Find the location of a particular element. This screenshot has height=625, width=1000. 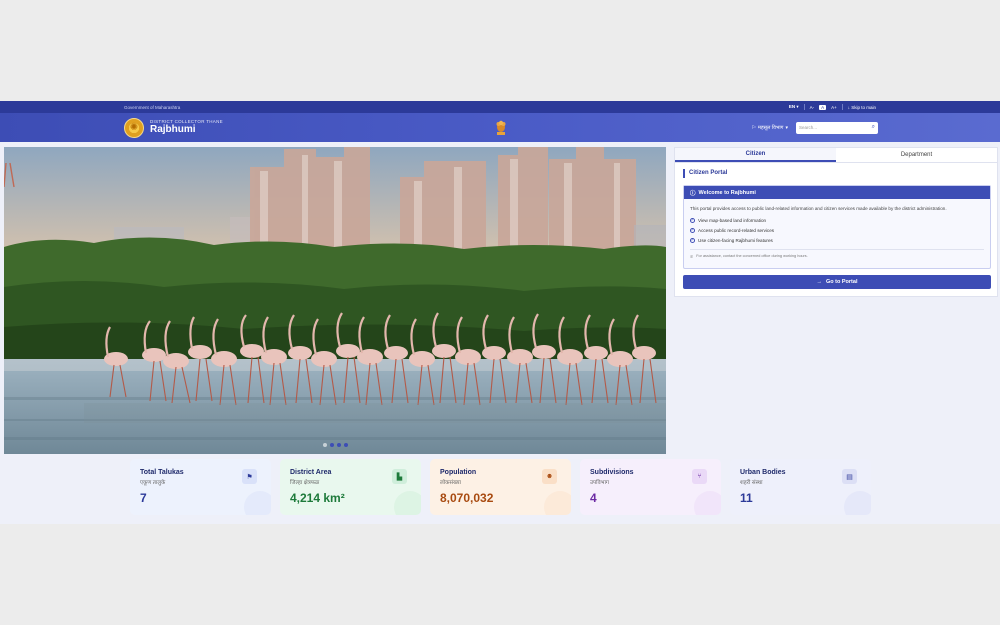

list-item: ✓ Access public record-related services is located at coordinates (837, 230).